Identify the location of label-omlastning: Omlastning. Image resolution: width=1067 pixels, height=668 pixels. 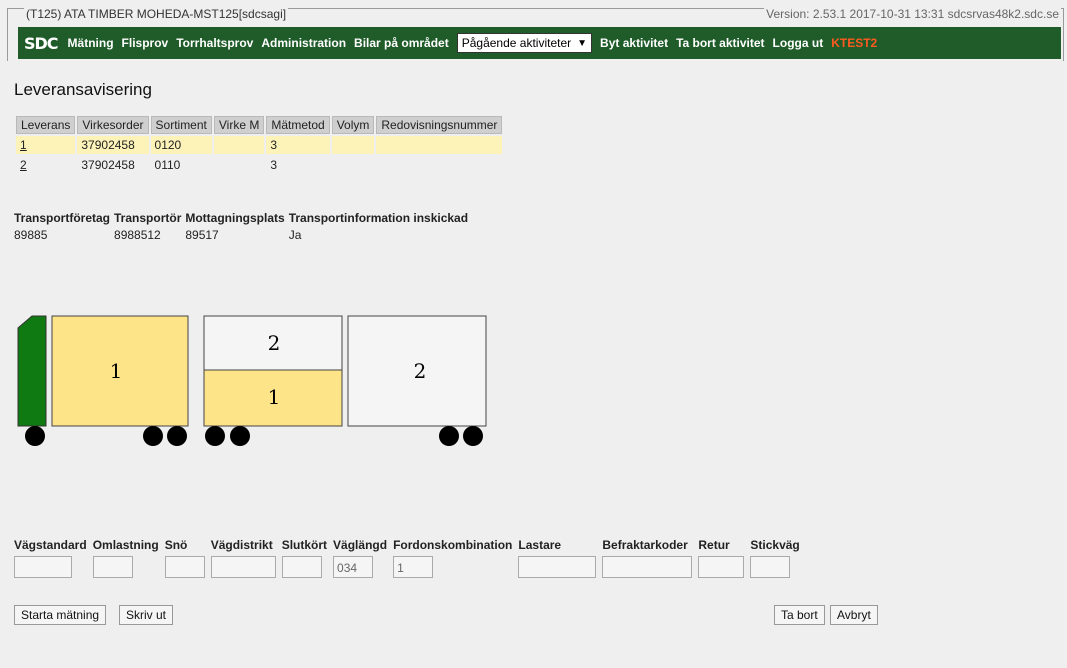
(125, 545).